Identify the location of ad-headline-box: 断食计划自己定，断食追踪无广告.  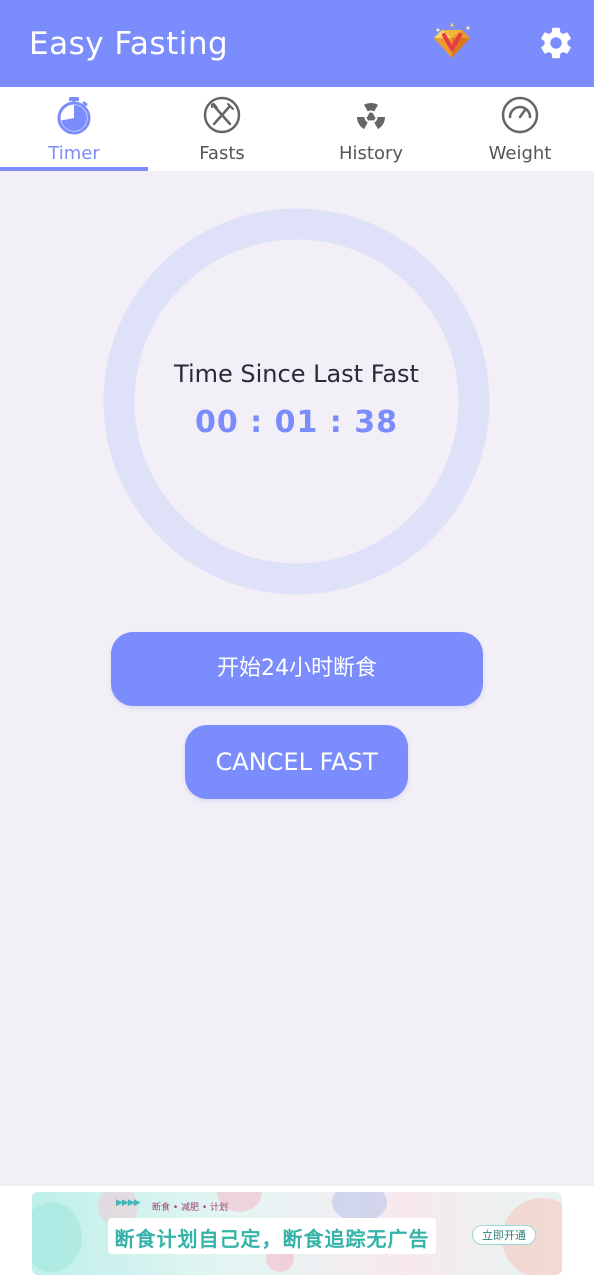
(272, 1236).